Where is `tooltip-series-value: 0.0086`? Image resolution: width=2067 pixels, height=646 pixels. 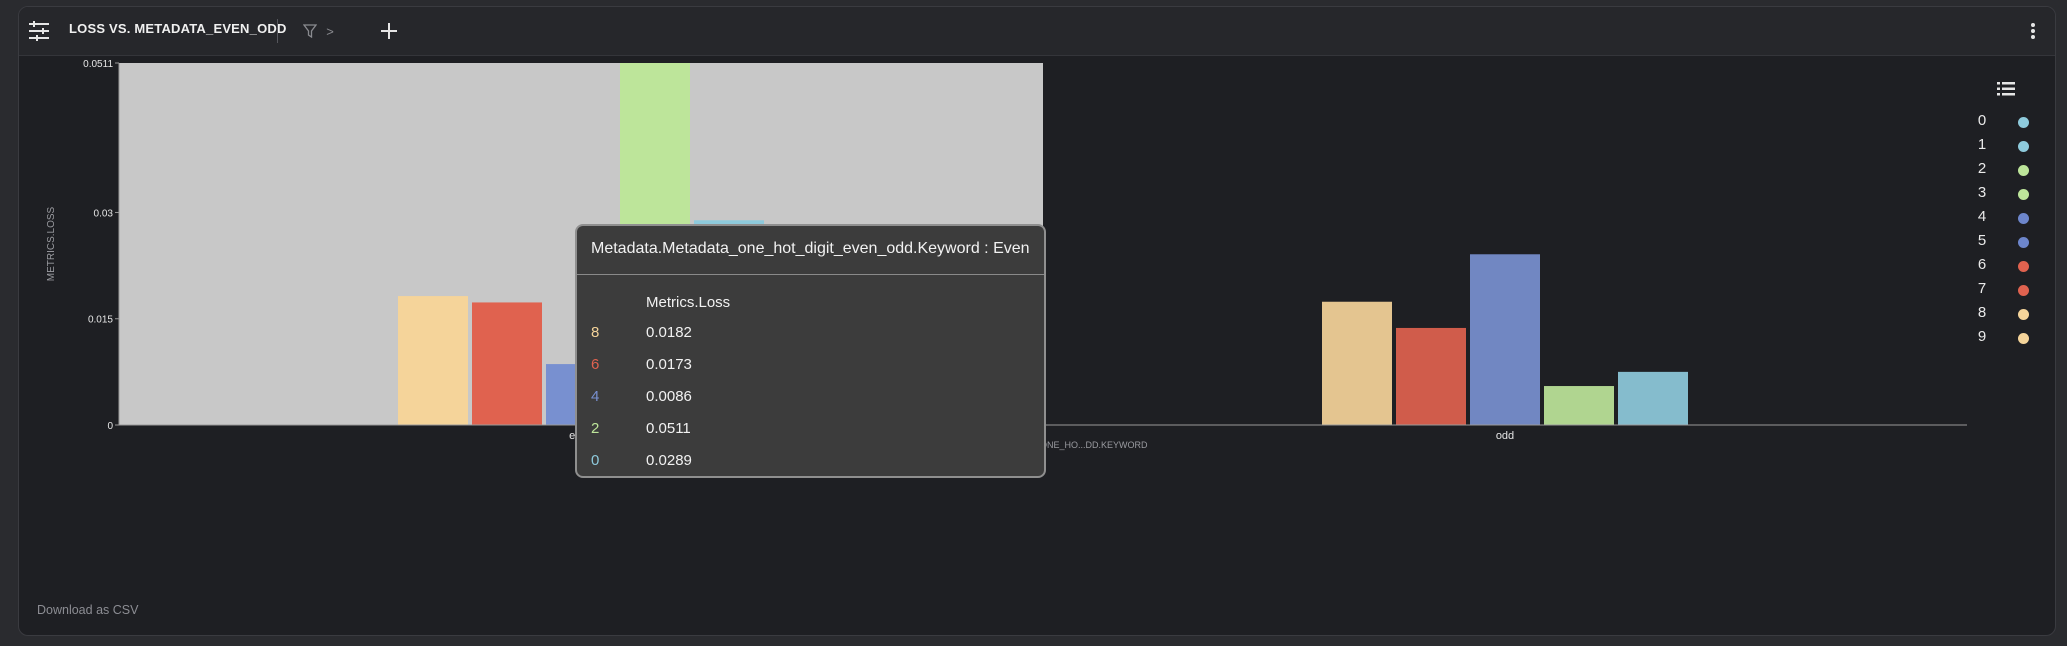
tooltip-series-value: 0.0086 is located at coordinates (669, 396).